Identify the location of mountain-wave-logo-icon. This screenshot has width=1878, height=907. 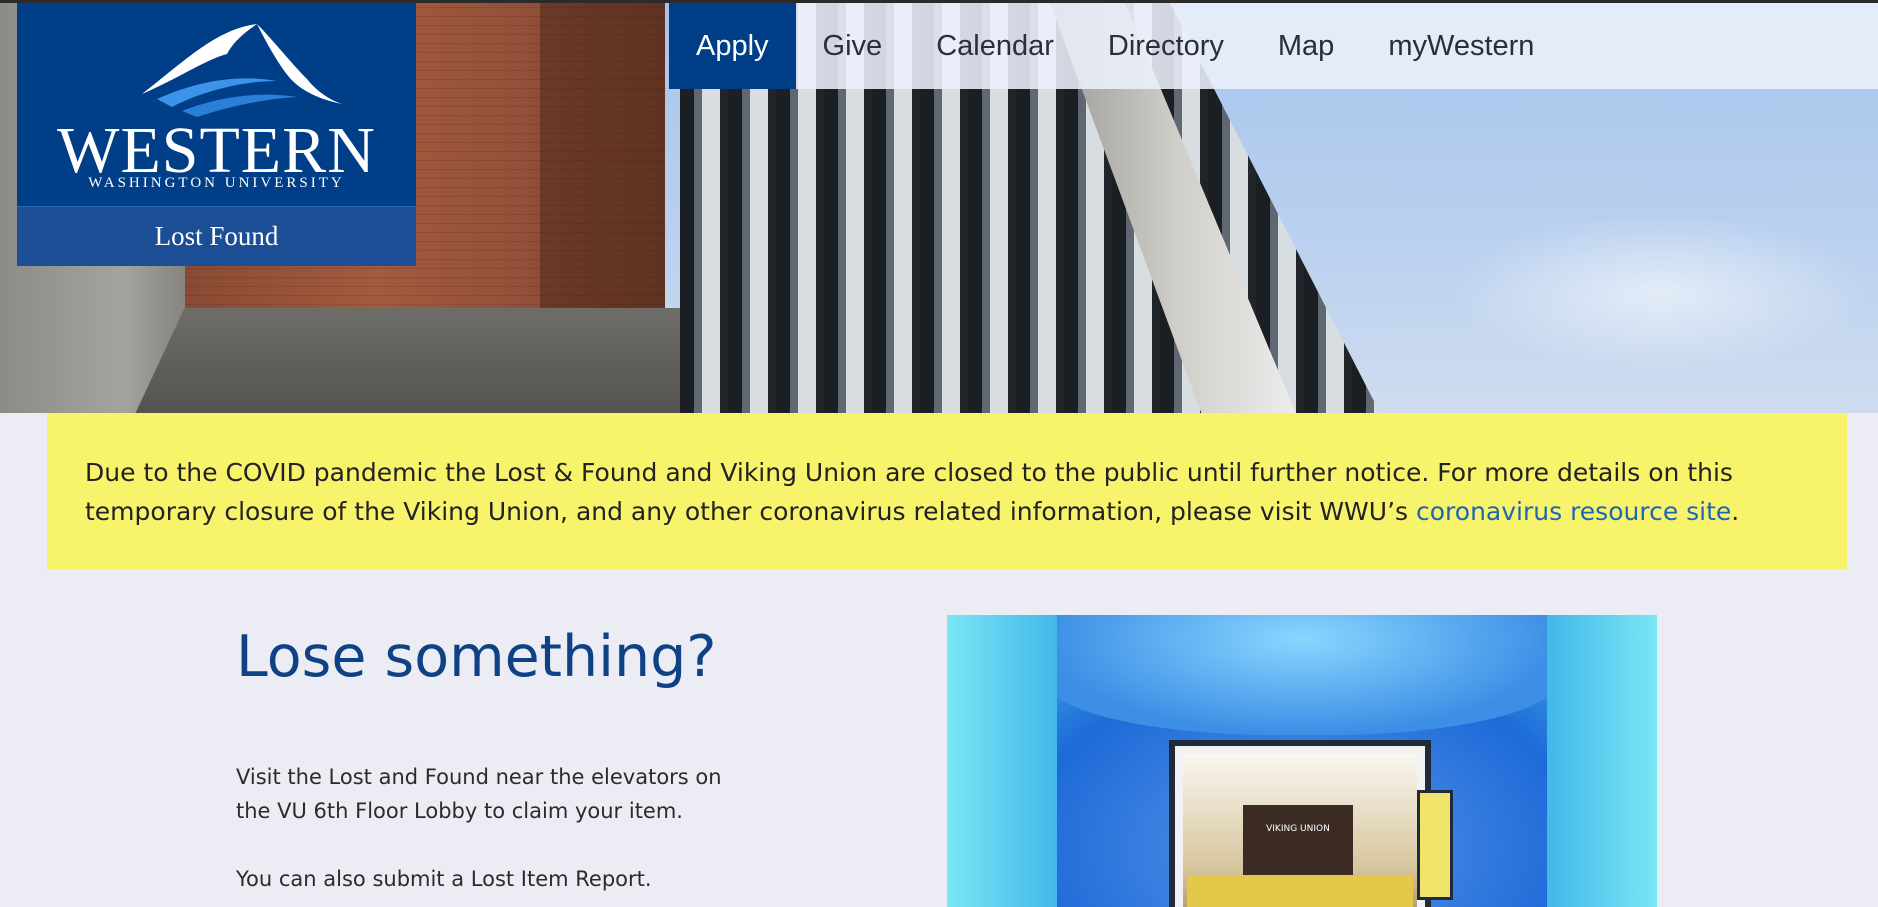
(242, 70).